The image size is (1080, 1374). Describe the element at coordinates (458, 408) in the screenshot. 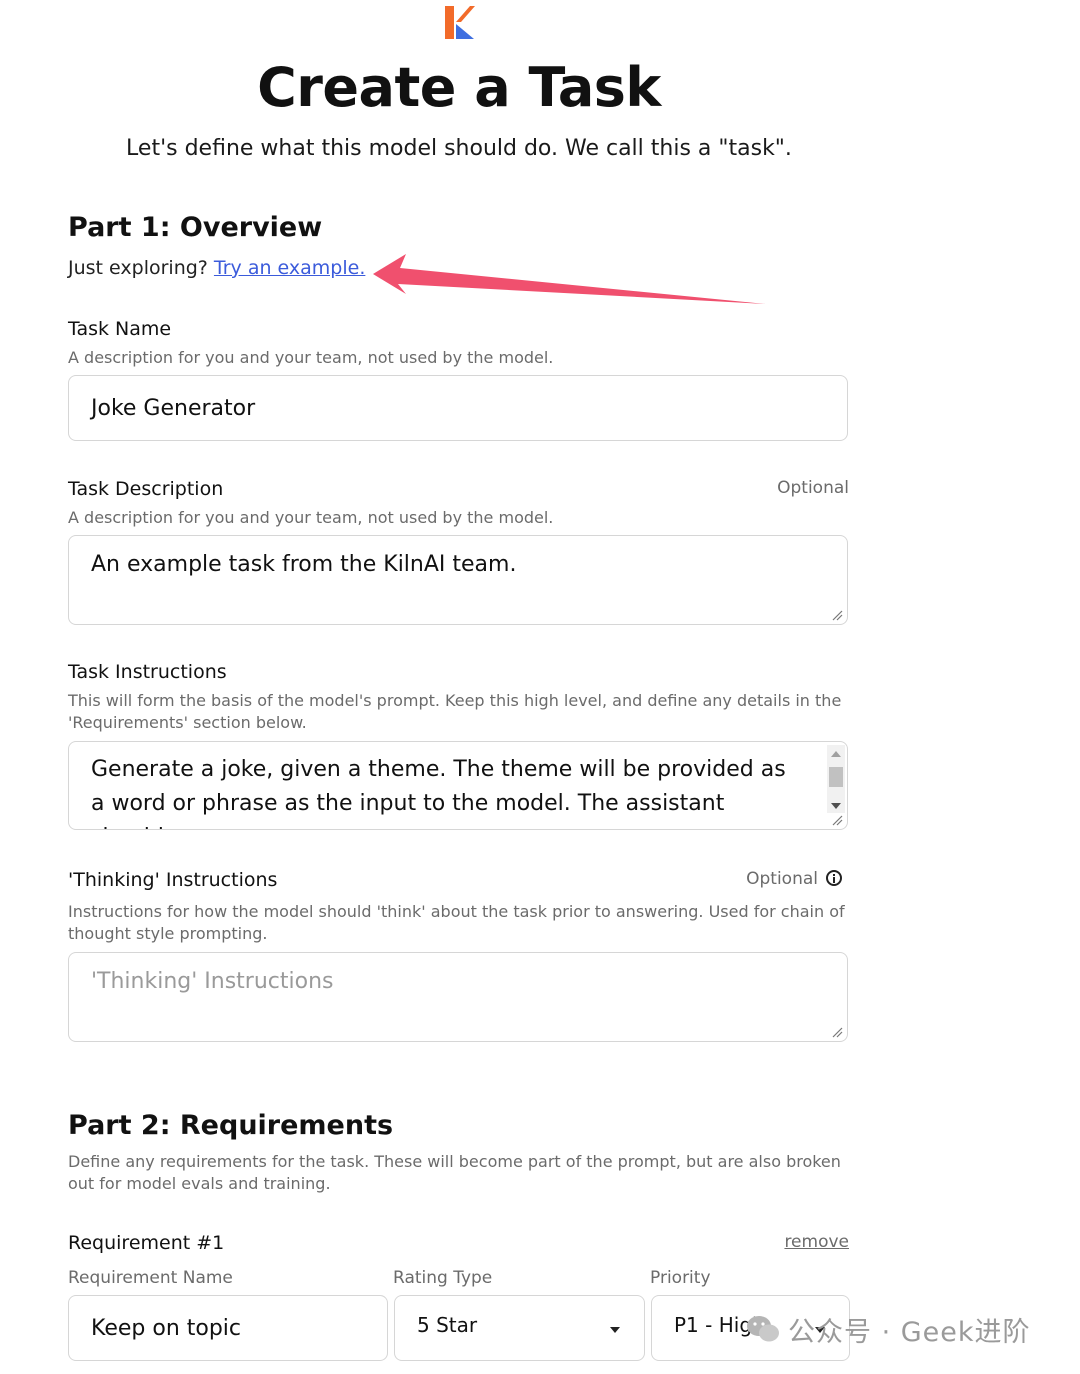

I see `task-name-input: Joke Generator` at that location.